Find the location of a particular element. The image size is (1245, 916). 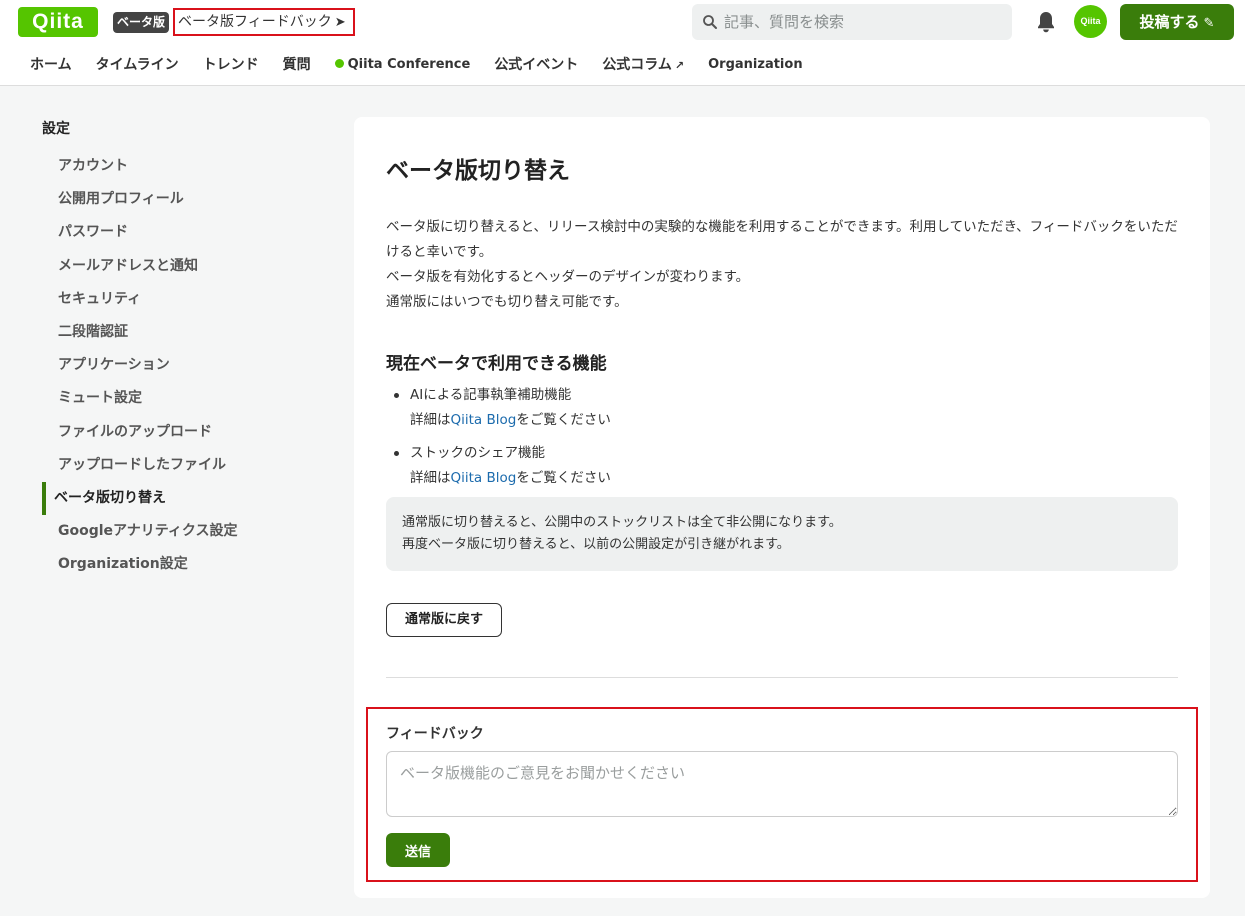

nav-item-events: 公式イベント is located at coordinates (536, 66).